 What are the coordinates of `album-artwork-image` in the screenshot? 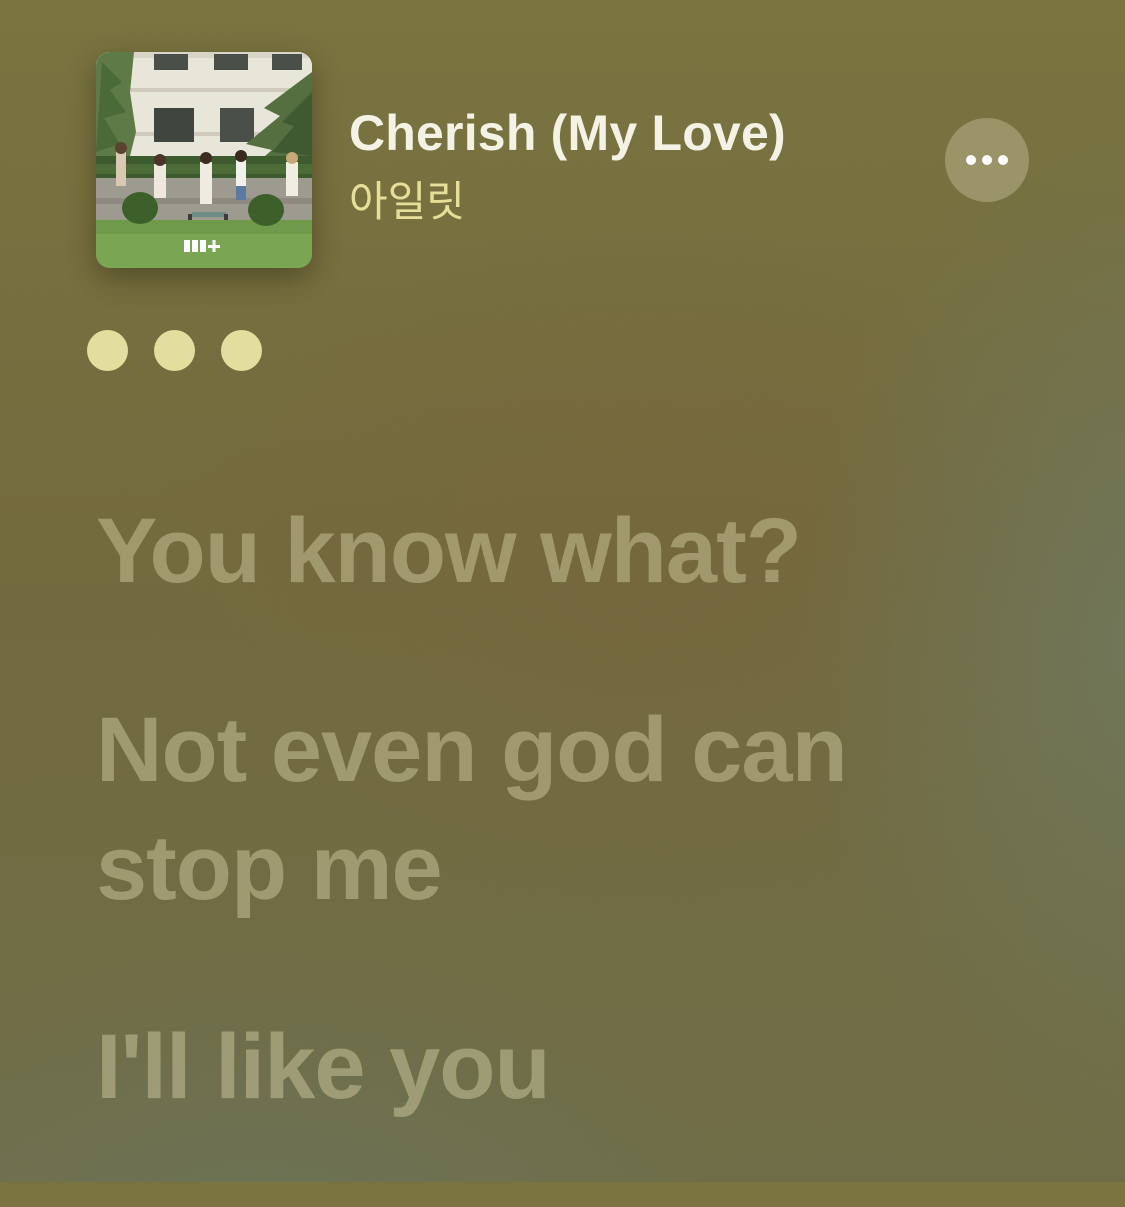 It's located at (204, 160).